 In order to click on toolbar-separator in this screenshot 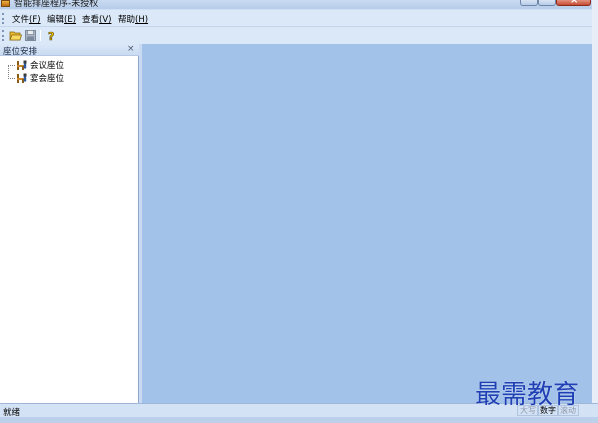, I will do `click(40, 35)`.